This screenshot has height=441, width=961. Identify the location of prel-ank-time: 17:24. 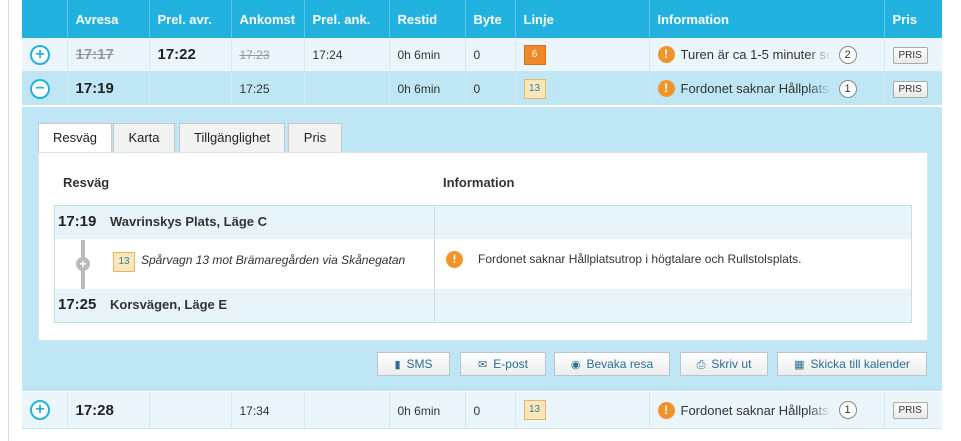
(327, 55).